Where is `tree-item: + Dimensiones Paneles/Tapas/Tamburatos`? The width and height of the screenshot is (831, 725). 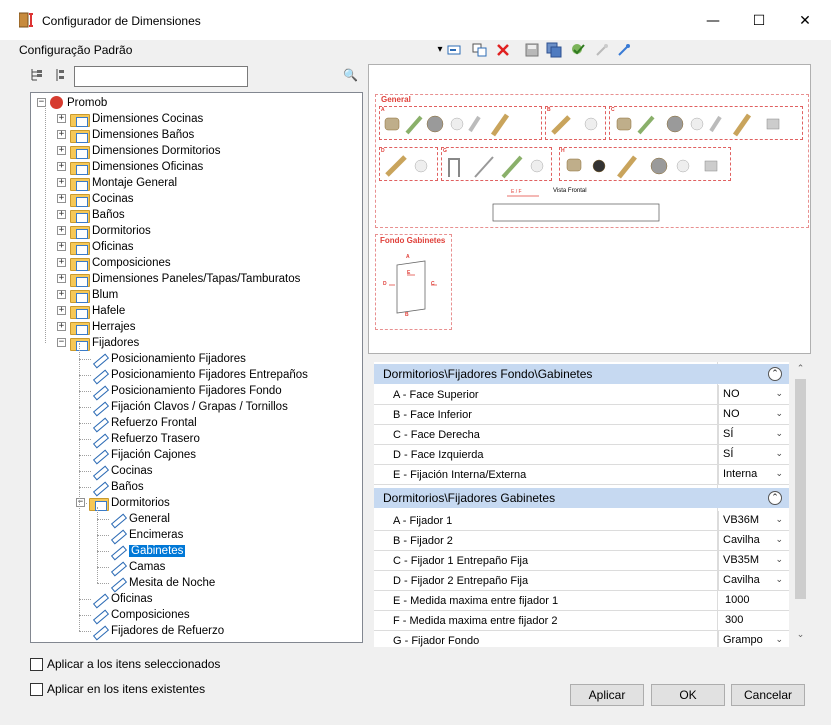
tree-item: + Dimensiones Paneles/Tapas/Tamburatos is located at coordinates (178, 279).